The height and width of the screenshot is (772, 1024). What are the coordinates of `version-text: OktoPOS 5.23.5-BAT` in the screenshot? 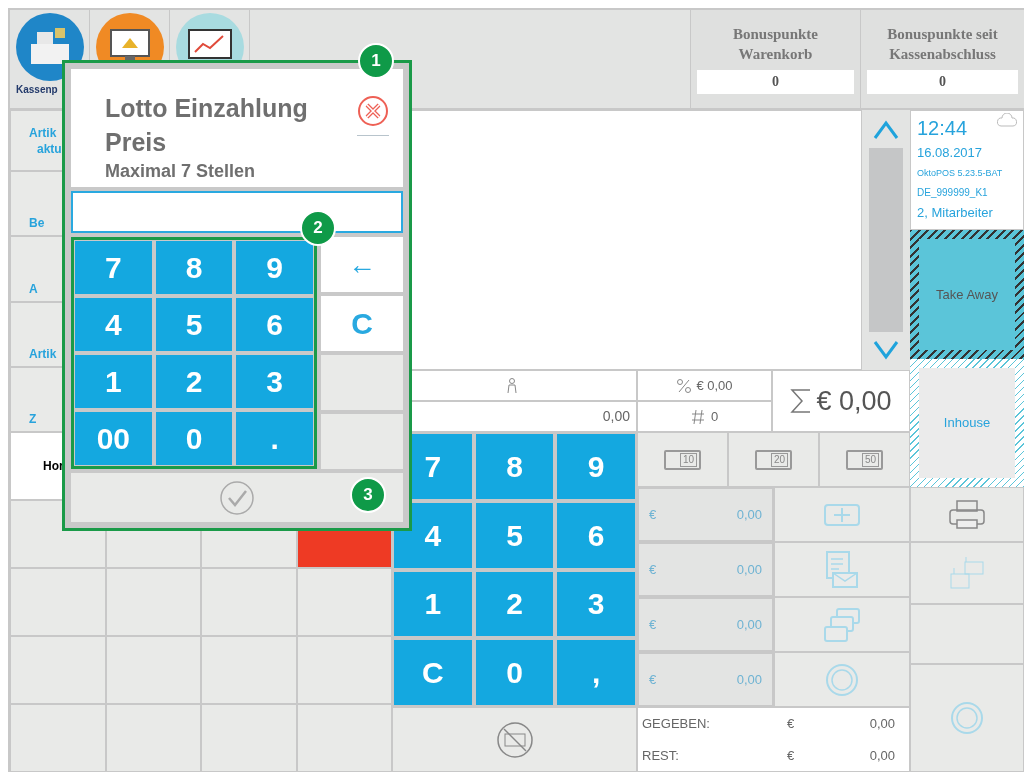 It's located at (960, 173).